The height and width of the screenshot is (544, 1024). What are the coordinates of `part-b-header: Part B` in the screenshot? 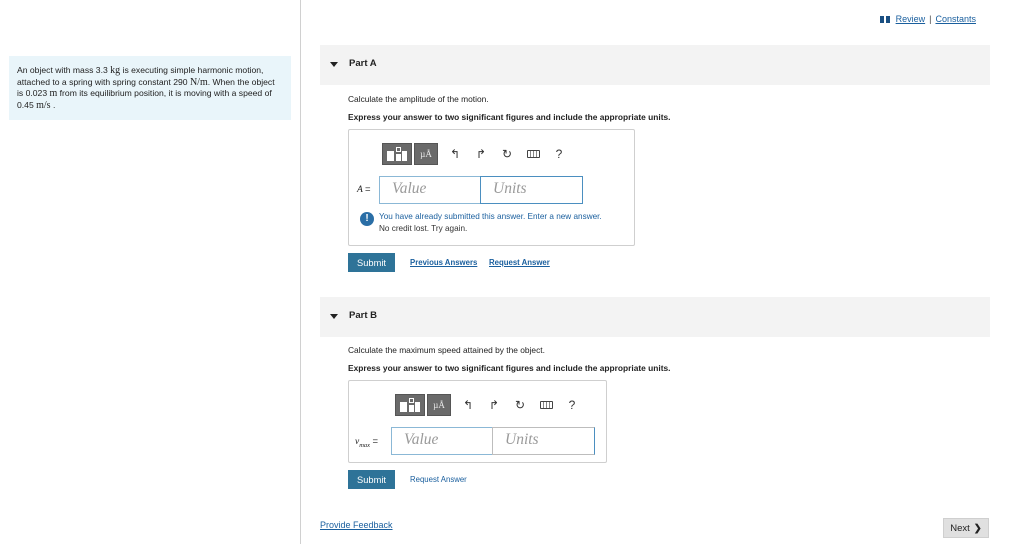 It's located at (655, 317).